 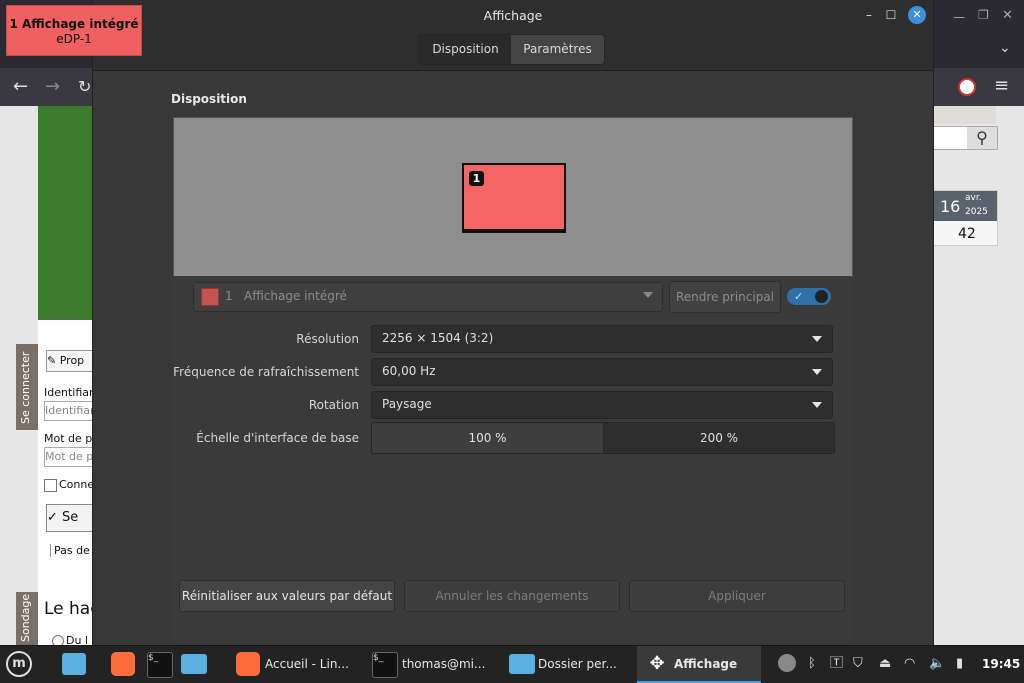 I want to click on calendar-day: 16, so click(x=950, y=206).